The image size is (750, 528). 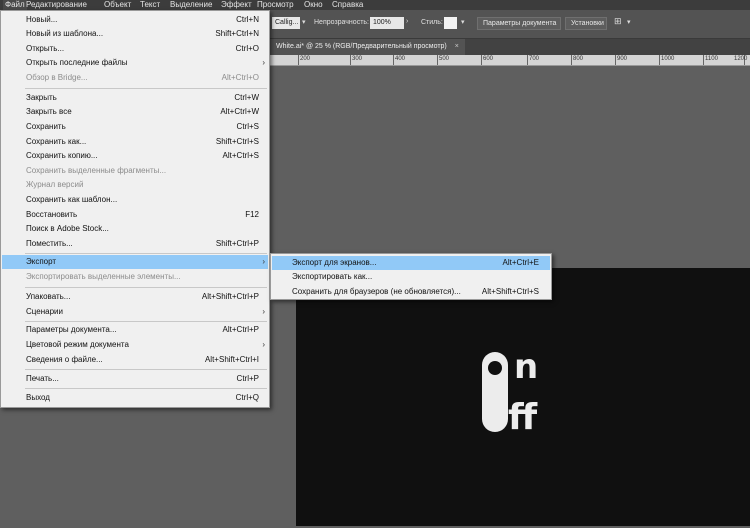 I want to click on menu-select: Выделение, so click(x=191, y=5).